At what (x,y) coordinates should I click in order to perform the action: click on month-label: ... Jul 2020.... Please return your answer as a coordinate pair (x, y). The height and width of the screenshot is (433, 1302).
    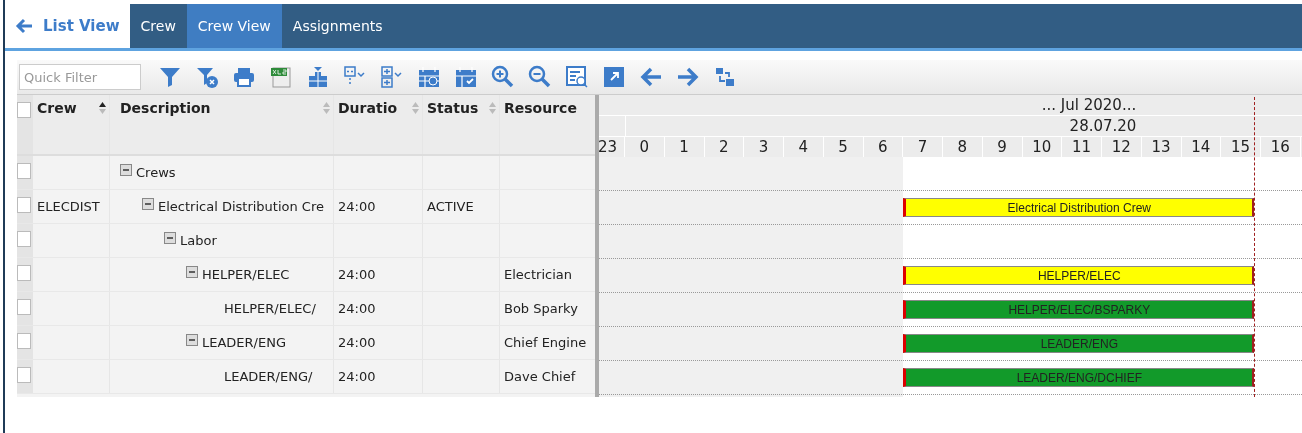
    Looking at the image, I should click on (1089, 105).